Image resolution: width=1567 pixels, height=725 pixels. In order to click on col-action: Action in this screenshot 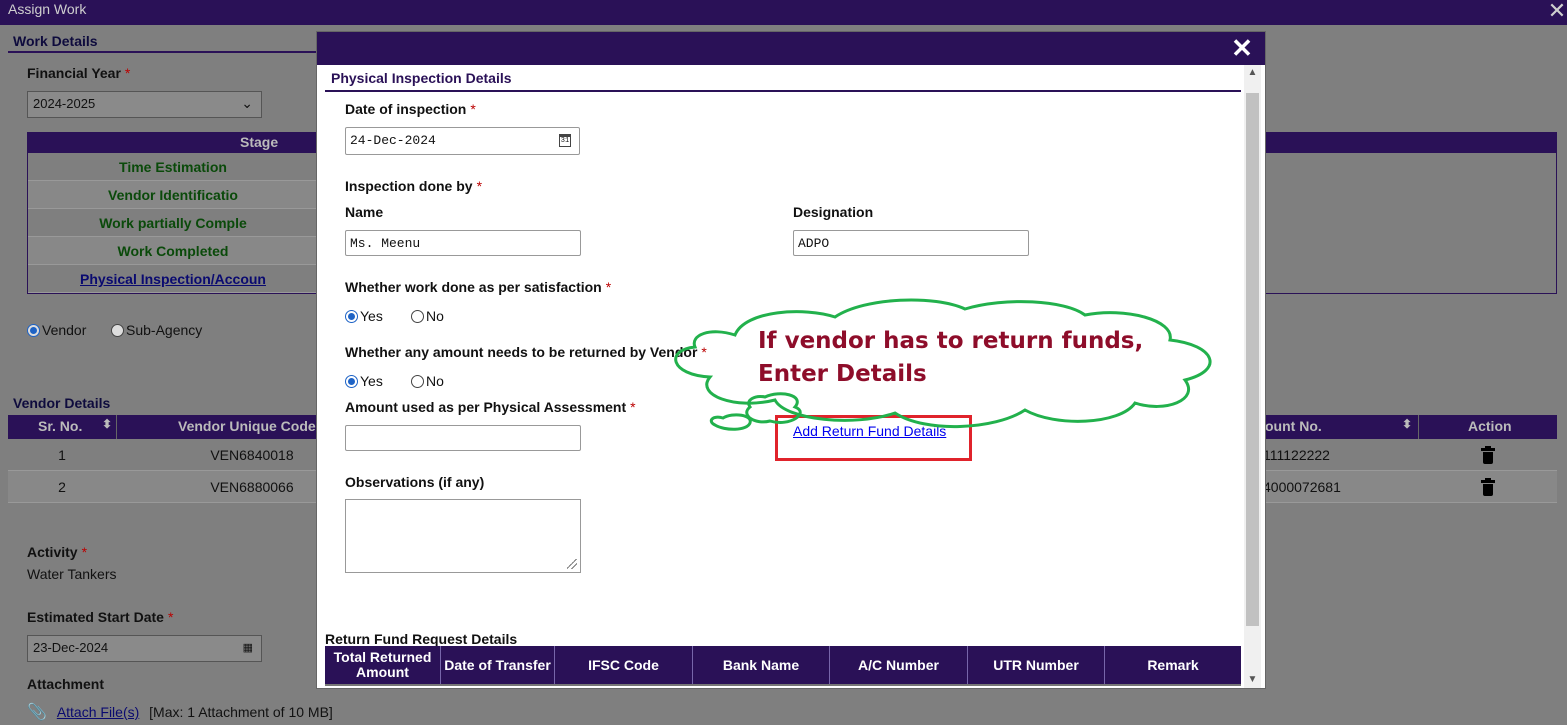, I will do `click(1490, 426)`.